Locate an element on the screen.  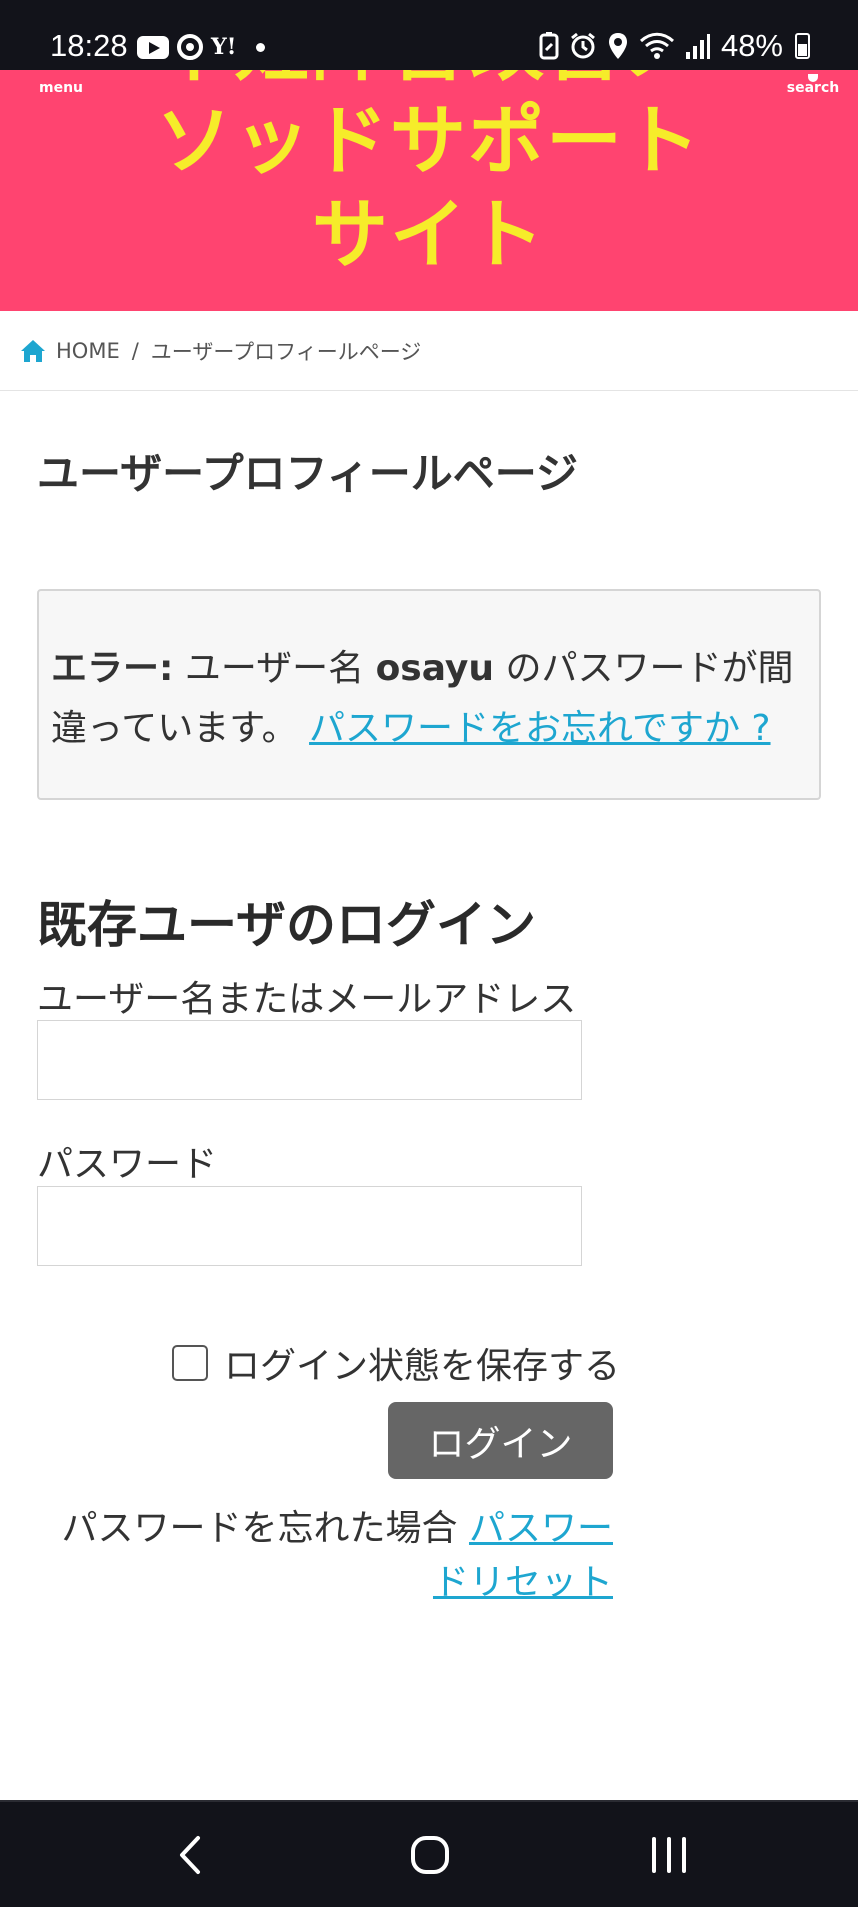
alarm-icon is located at coordinates (583, 45).